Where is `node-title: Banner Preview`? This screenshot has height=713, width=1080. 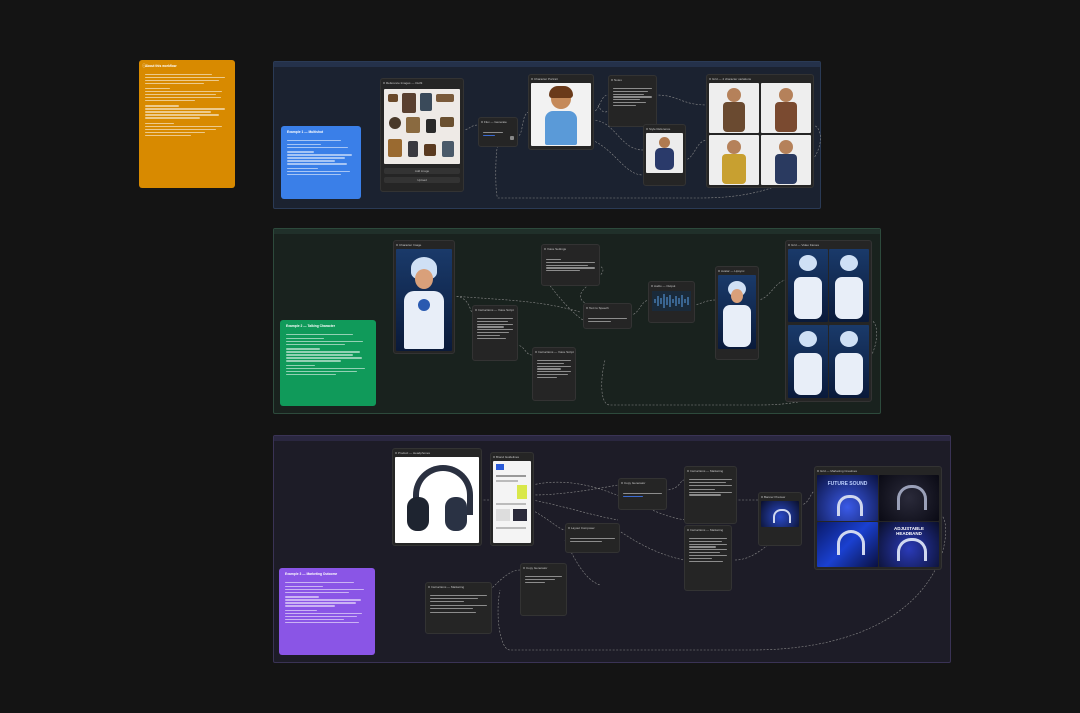
node-title: Banner Preview is located at coordinates (775, 497).